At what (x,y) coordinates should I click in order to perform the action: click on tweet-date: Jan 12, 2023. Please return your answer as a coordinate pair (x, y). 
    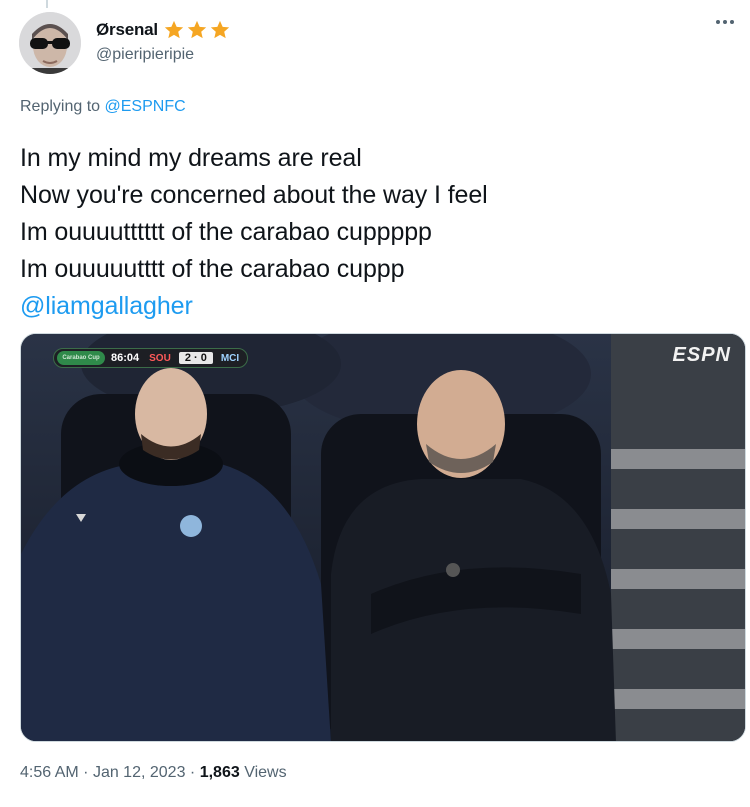
    Looking at the image, I should click on (139, 772).